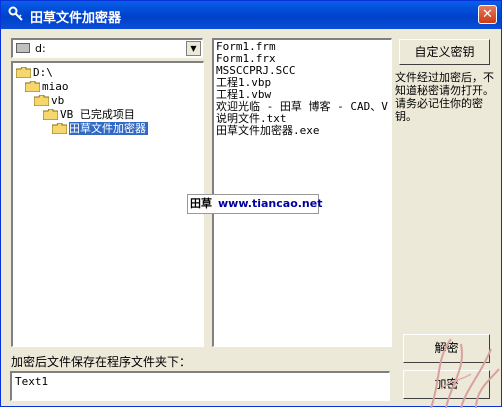  Describe the element at coordinates (58, 100) in the screenshot. I see `directory-label: vb` at that location.